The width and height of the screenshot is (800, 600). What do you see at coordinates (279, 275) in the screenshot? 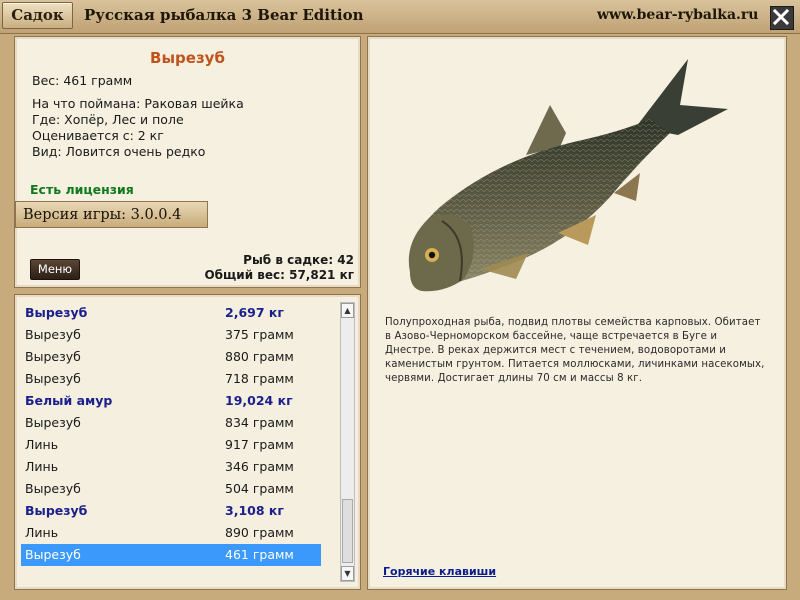
I see `total-weight: Общий вес: 57,821 кг` at bounding box center [279, 275].